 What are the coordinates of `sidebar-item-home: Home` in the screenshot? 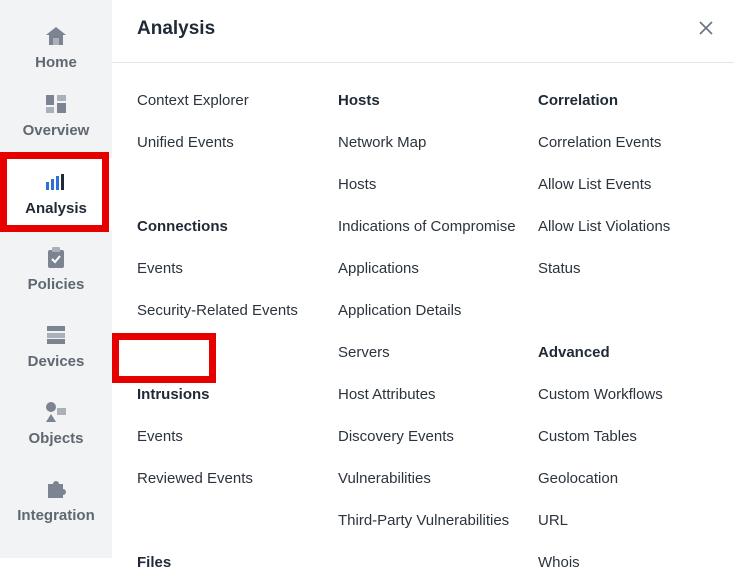 It's located at (56, 48).